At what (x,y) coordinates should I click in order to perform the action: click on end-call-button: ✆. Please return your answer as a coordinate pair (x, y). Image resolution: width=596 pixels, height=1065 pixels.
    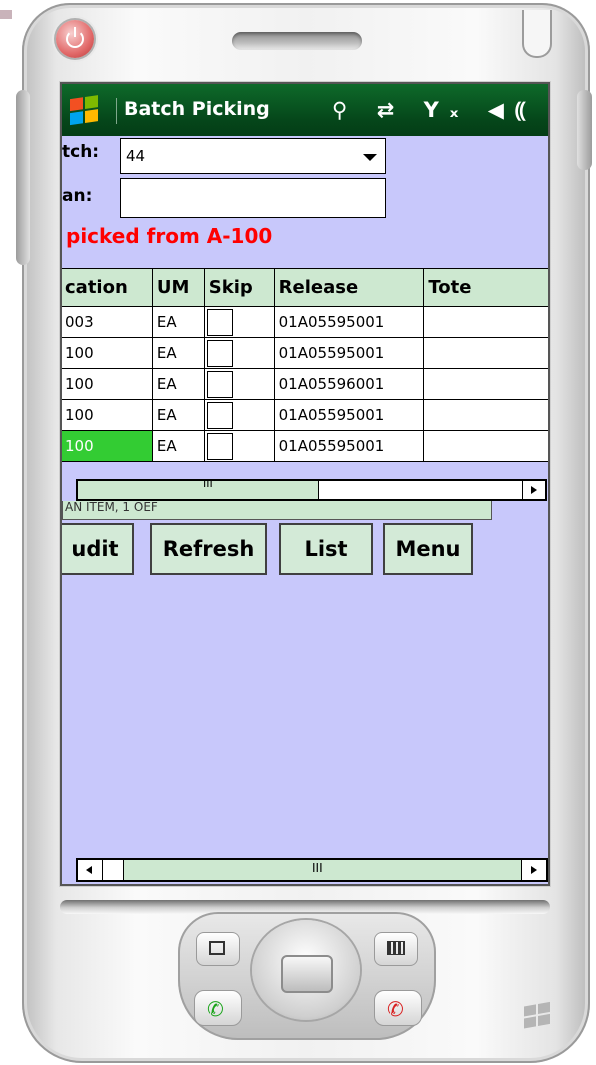
    Looking at the image, I should click on (398, 1008).